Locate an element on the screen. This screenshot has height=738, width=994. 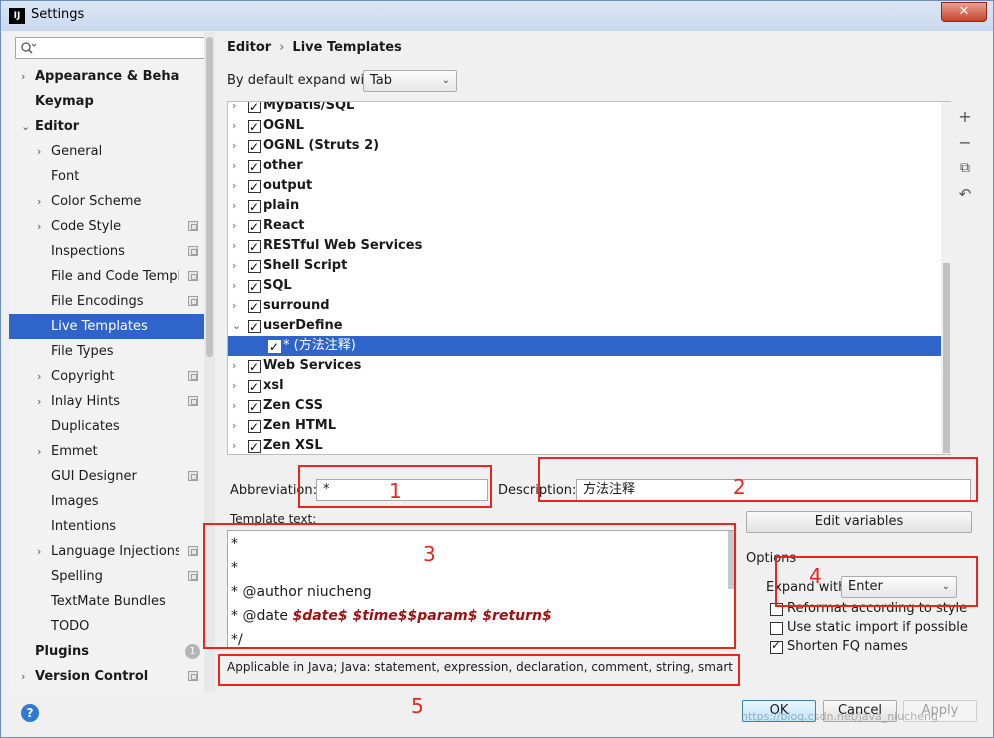
expand-default-select: Tab ⌄ is located at coordinates (410, 81).